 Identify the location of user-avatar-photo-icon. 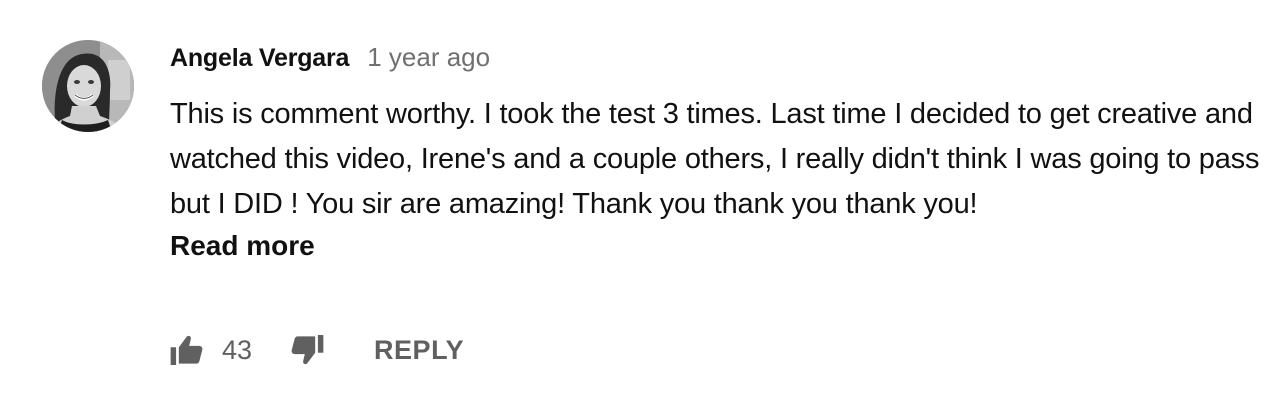
(88, 86).